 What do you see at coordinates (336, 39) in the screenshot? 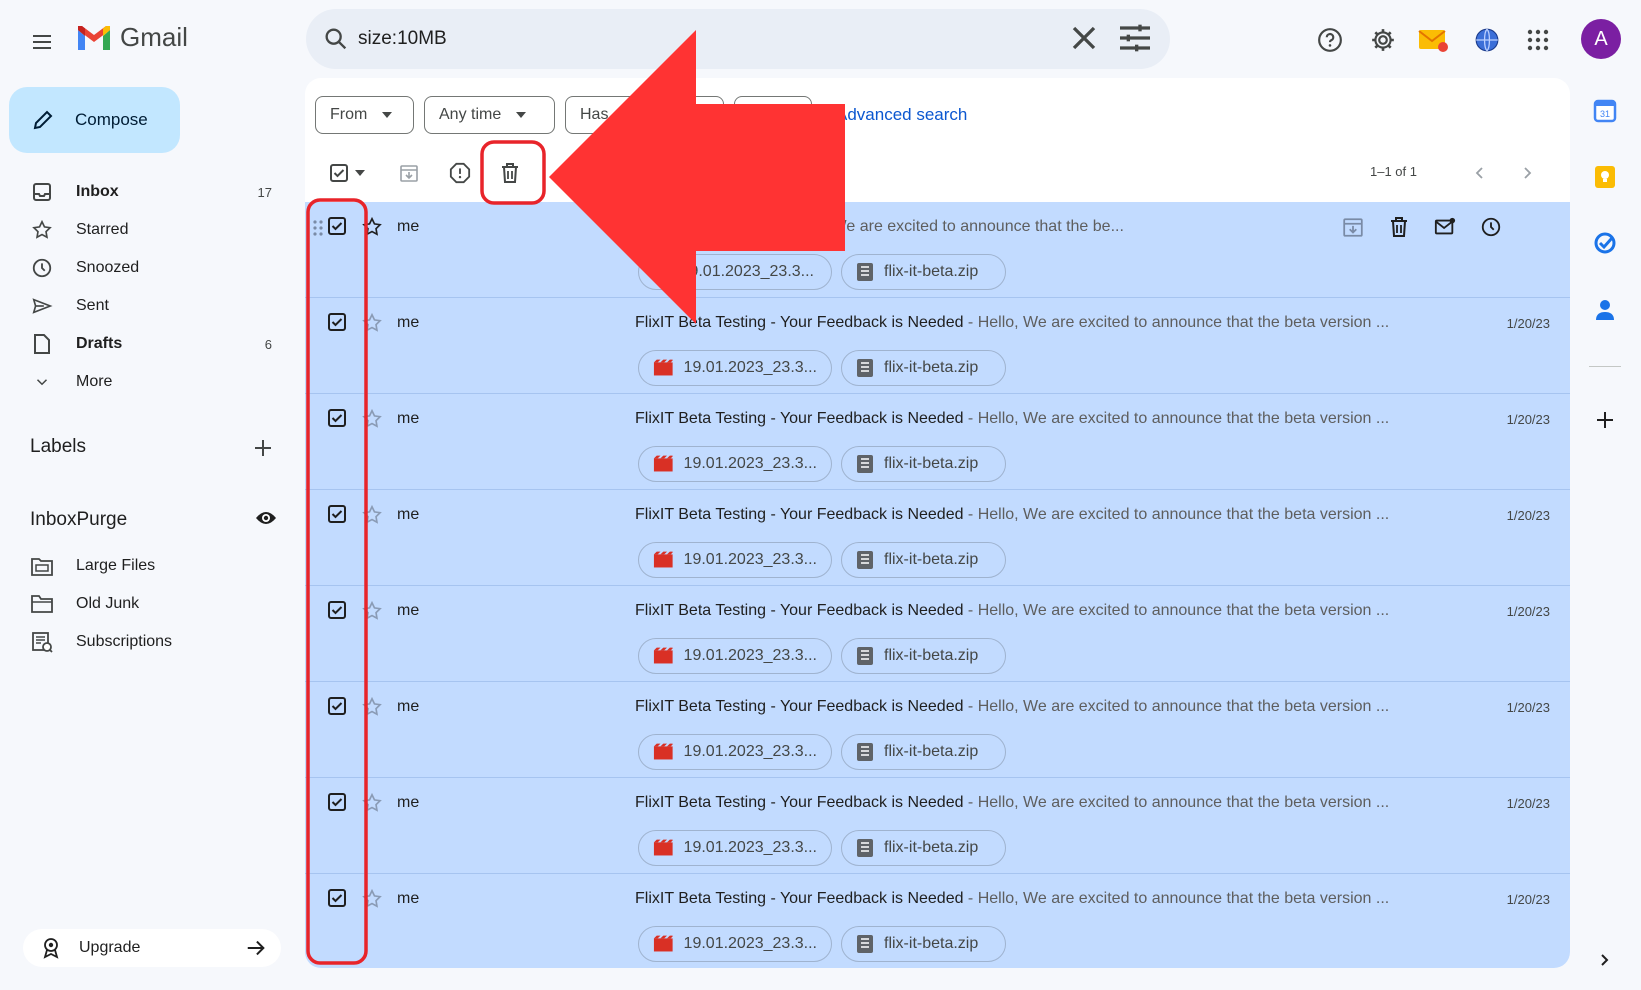
I see `search-icon` at bounding box center [336, 39].